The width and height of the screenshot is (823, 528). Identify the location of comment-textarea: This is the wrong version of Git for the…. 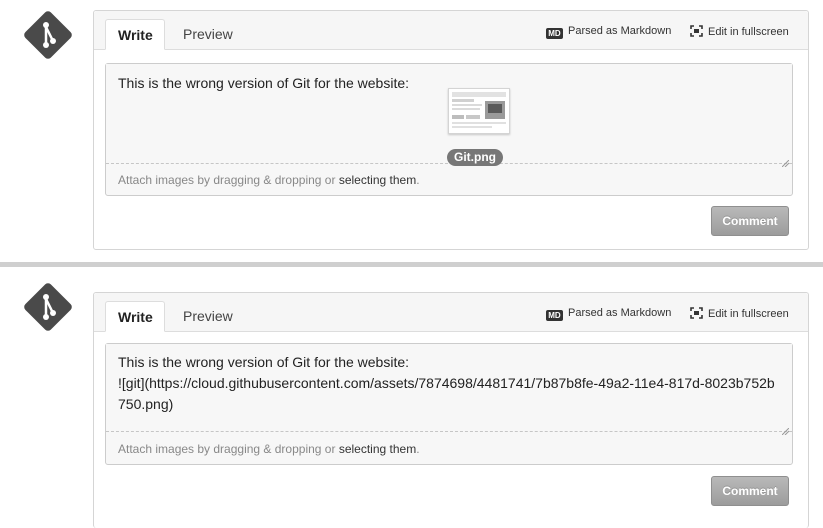
(449, 388).